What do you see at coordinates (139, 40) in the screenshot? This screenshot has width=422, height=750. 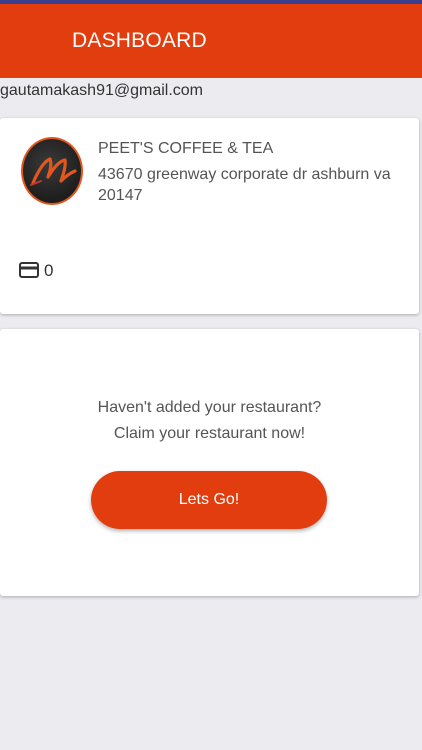 I see `page-title: DASHBOARD` at bounding box center [139, 40].